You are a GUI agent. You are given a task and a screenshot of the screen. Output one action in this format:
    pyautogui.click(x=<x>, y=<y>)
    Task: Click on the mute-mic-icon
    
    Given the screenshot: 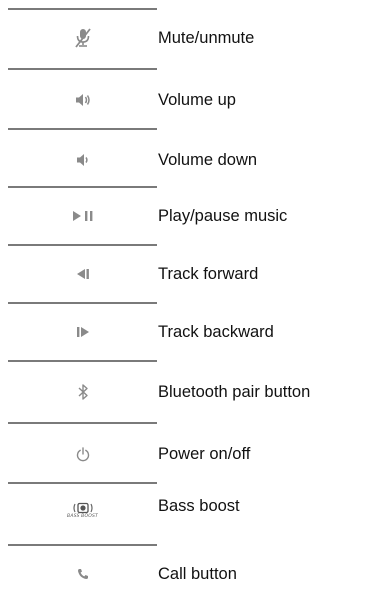 What is the action you would take?
    pyautogui.click(x=83, y=38)
    